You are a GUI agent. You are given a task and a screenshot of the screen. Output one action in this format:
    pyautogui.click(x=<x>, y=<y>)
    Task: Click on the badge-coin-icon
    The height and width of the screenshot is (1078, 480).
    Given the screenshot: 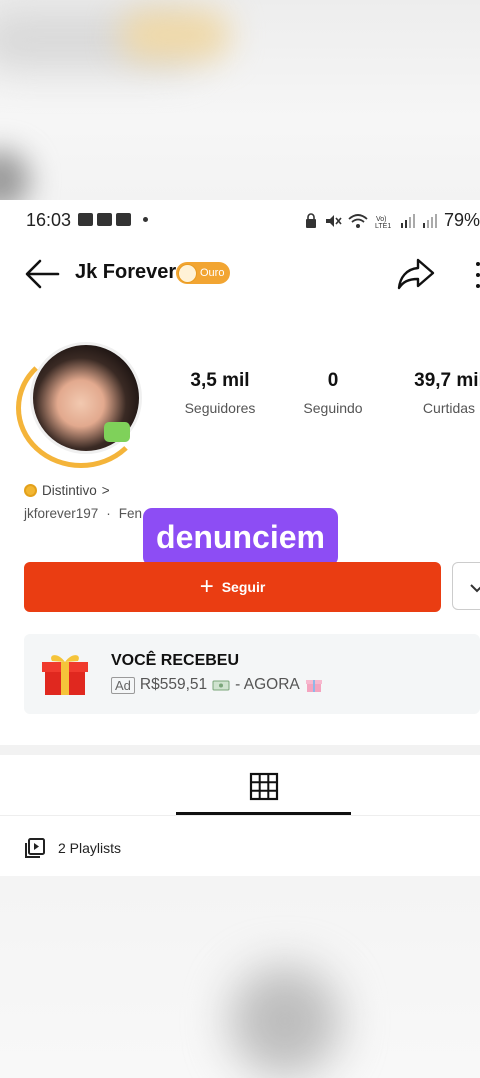 What is the action you would take?
    pyautogui.click(x=30, y=490)
    